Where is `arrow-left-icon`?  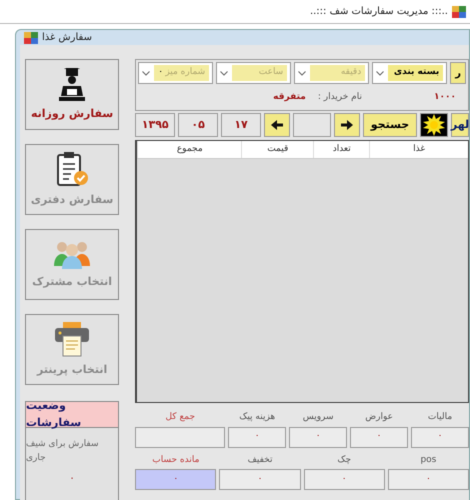
arrow-left-icon is located at coordinates (277, 125).